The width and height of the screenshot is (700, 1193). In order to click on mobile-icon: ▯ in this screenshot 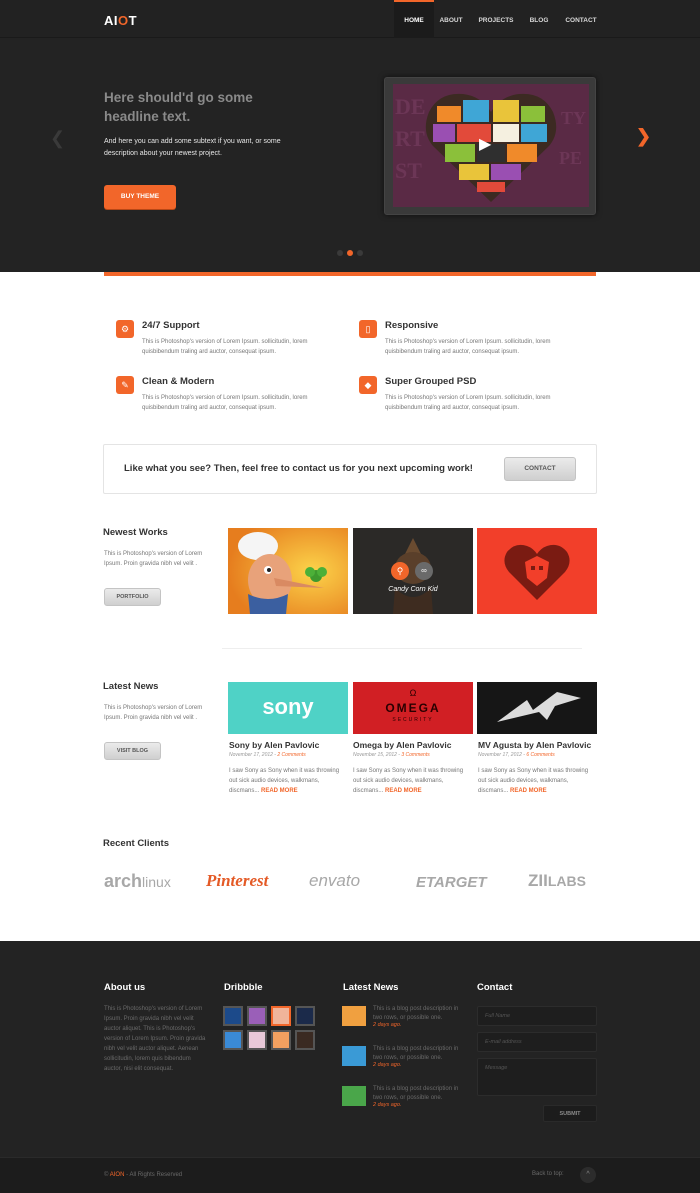, I will do `click(368, 329)`.